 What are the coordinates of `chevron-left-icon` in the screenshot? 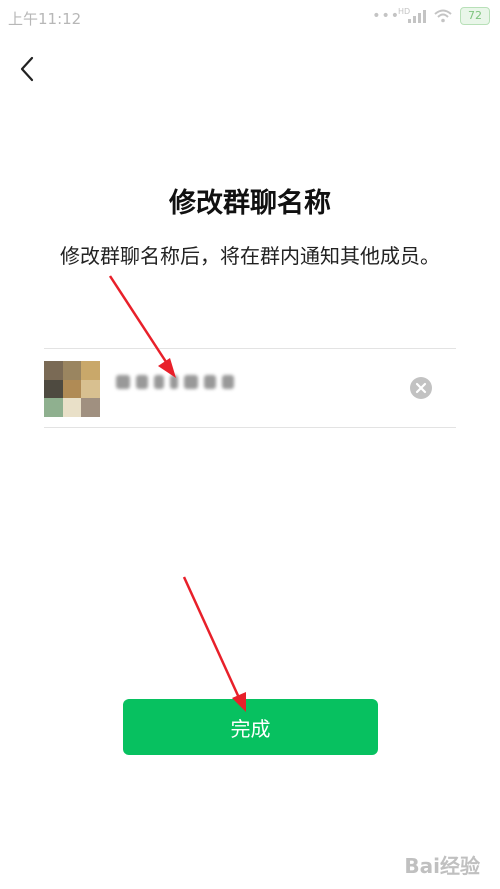 It's located at (27, 69).